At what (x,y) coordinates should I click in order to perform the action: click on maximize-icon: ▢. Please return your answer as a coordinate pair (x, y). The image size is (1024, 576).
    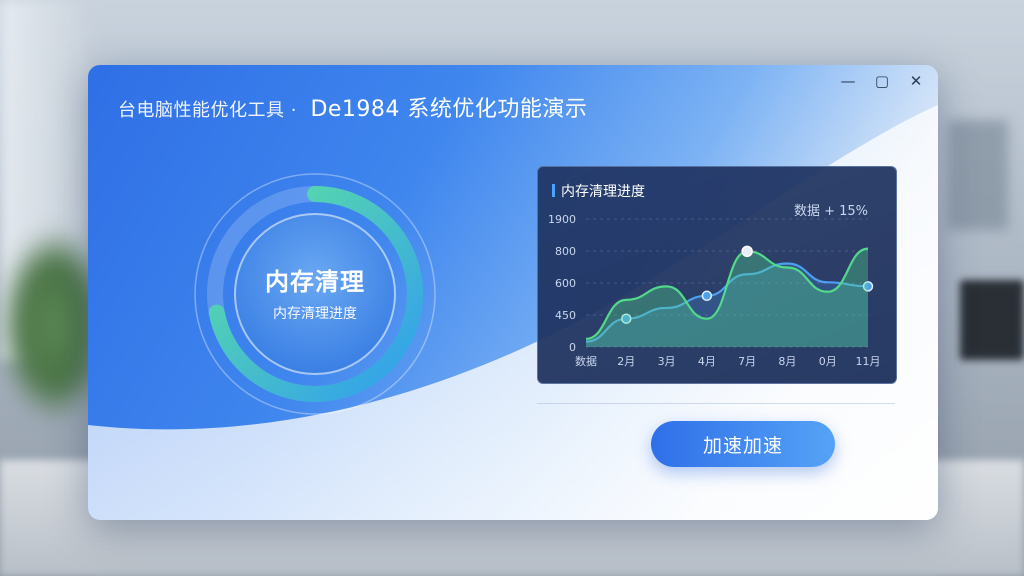
    Looking at the image, I should click on (882, 81).